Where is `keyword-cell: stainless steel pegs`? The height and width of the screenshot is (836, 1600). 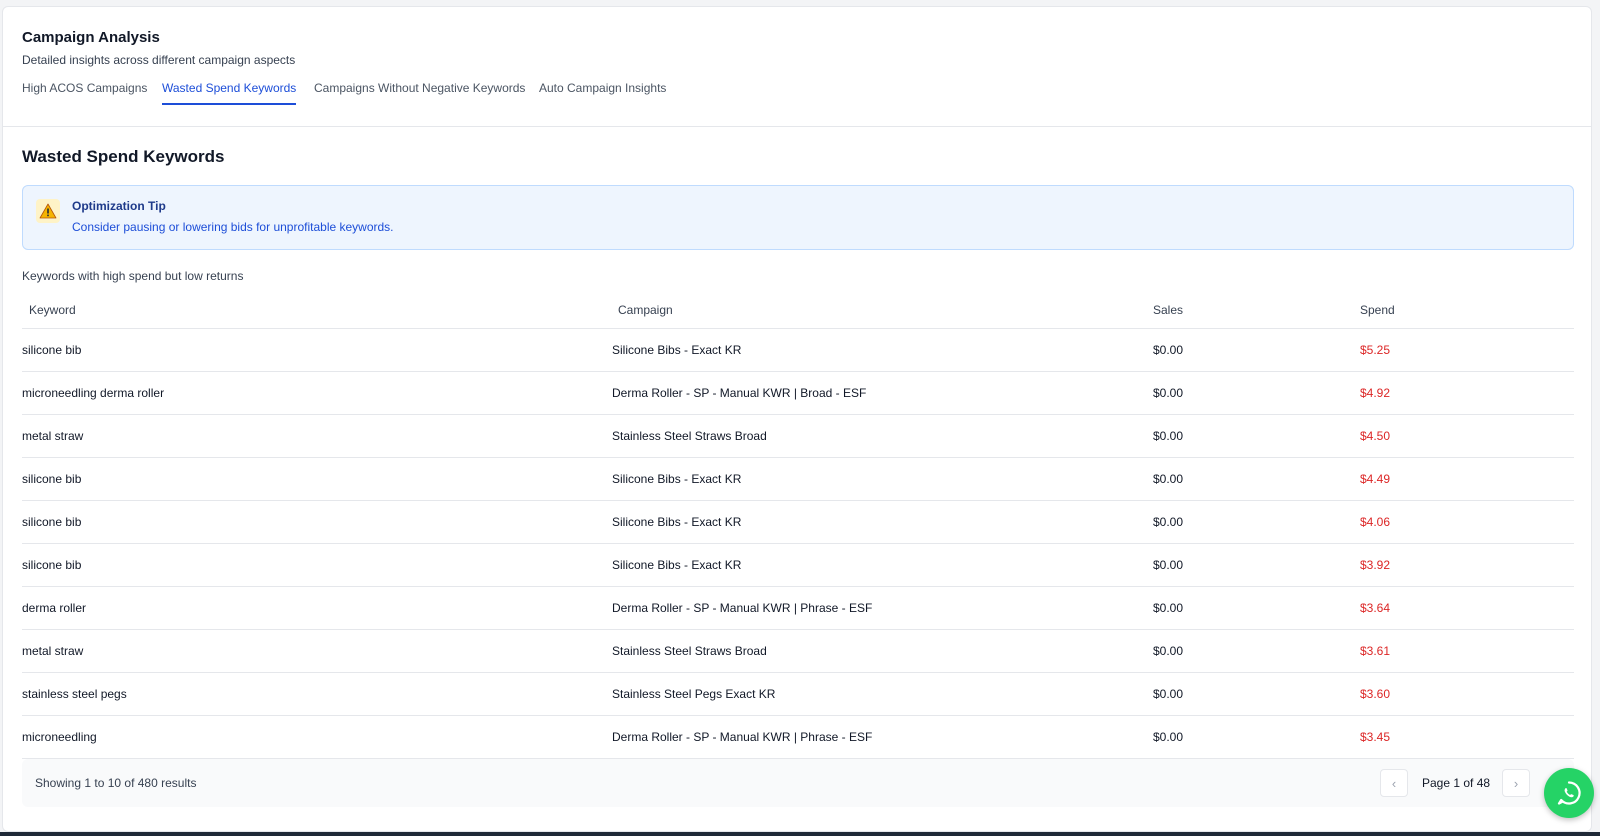 keyword-cell: stainless steel pegs is located at coordinates (313, 694).